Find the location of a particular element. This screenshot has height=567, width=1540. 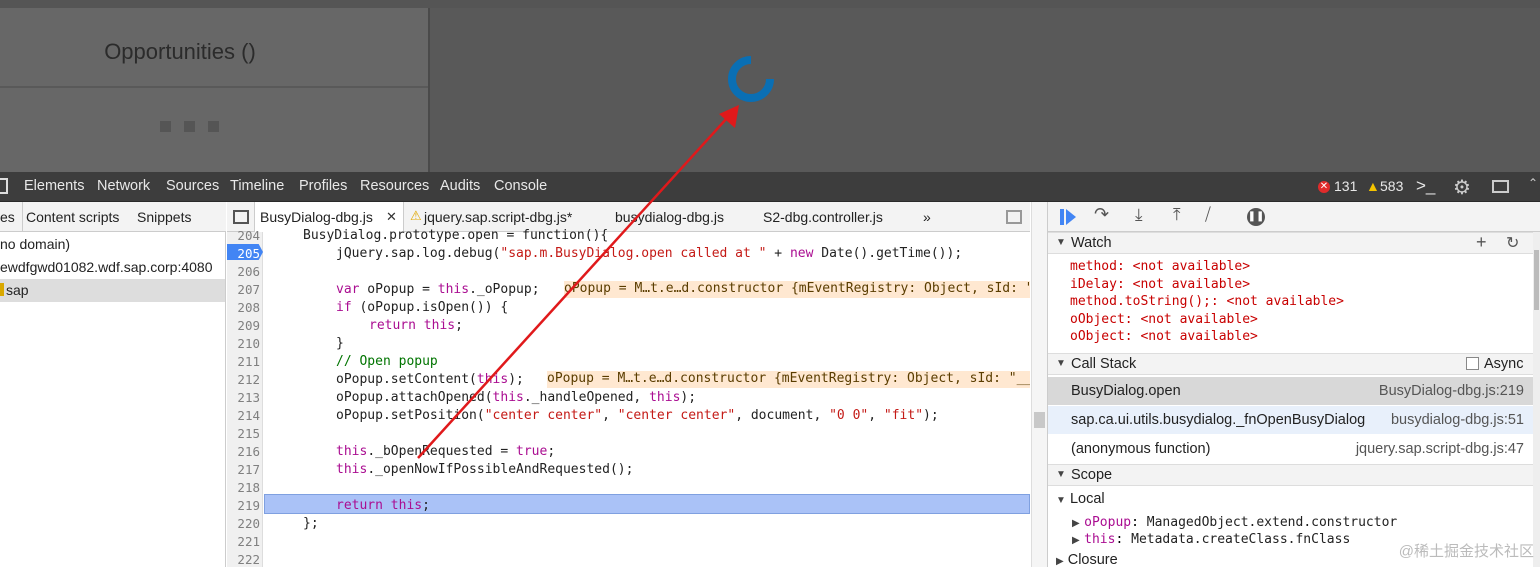

watermark: @稀土掘金技术社区 is located at coordinates (1466, 551).